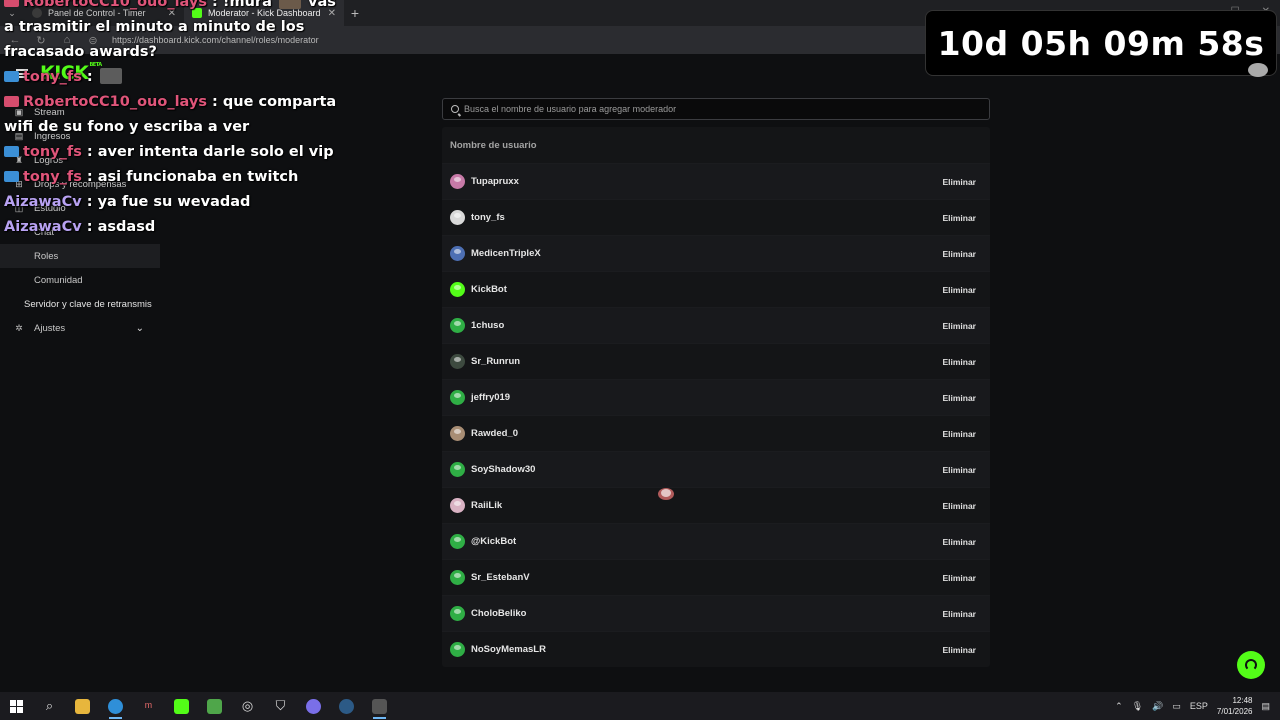 This screenshot has width=1280, height=720. What do you see at coordinates (716, 505) in the screenshot?
I see `moderator-row: RaiiLik Eliminar` at bounding box center [716, 505].